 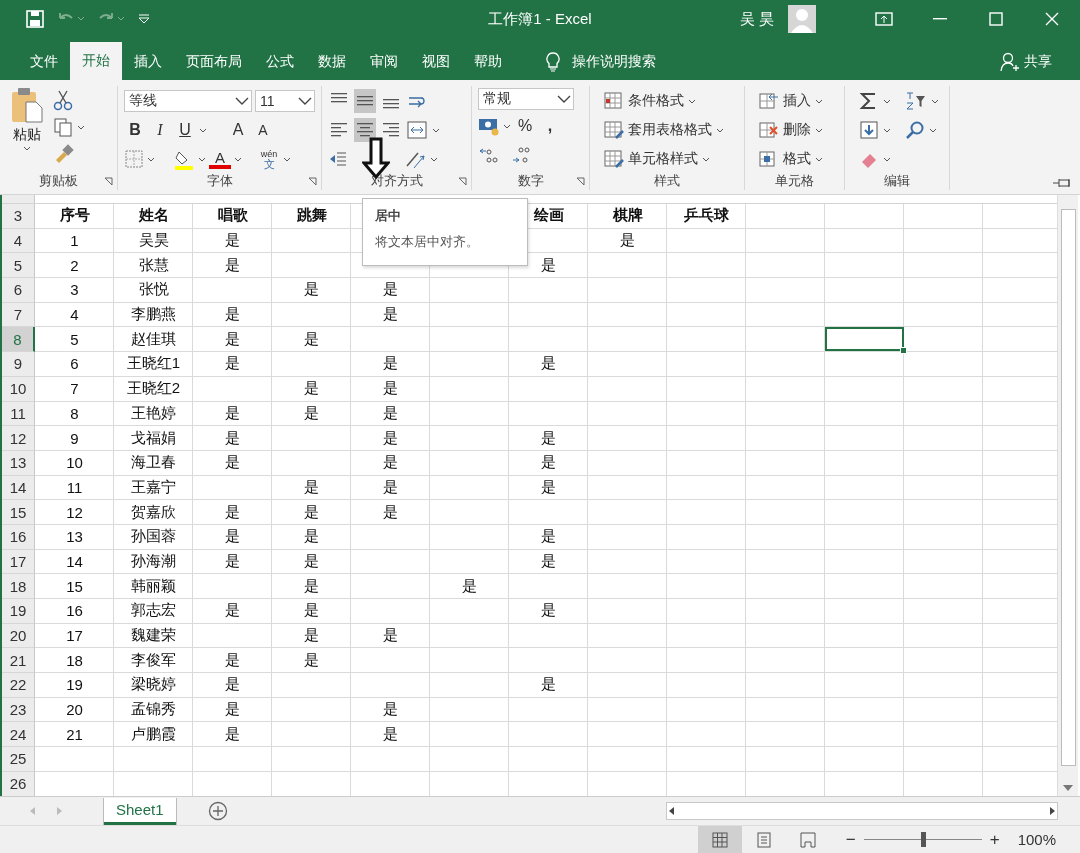 I want to click on row-header: 13, so click(x=18, y=463).